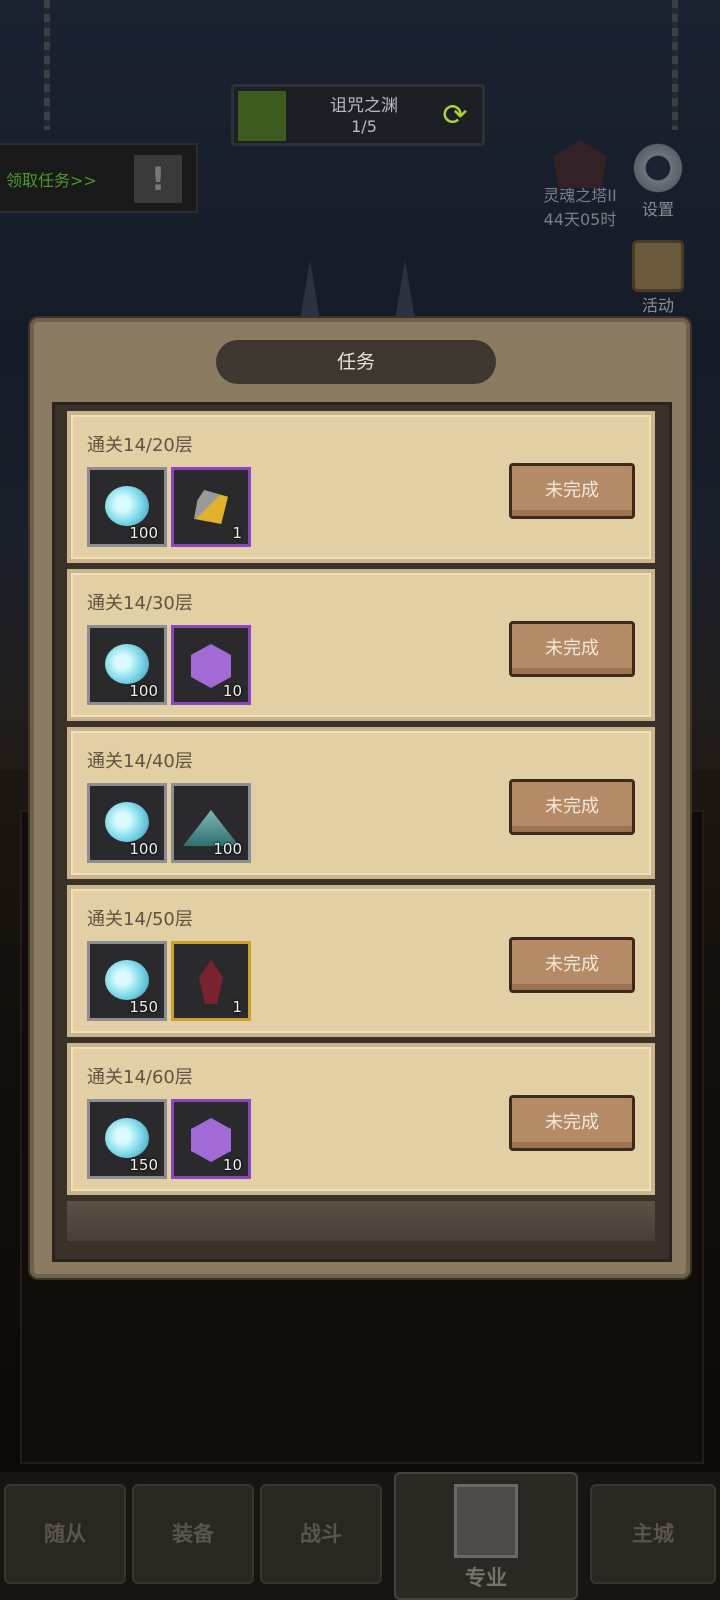 The height and width of the screenshot is (1600, 720). Describe the element at coordinates (364, 126) in the screenshot. I see `level-progress-count: 1/5` at that location.